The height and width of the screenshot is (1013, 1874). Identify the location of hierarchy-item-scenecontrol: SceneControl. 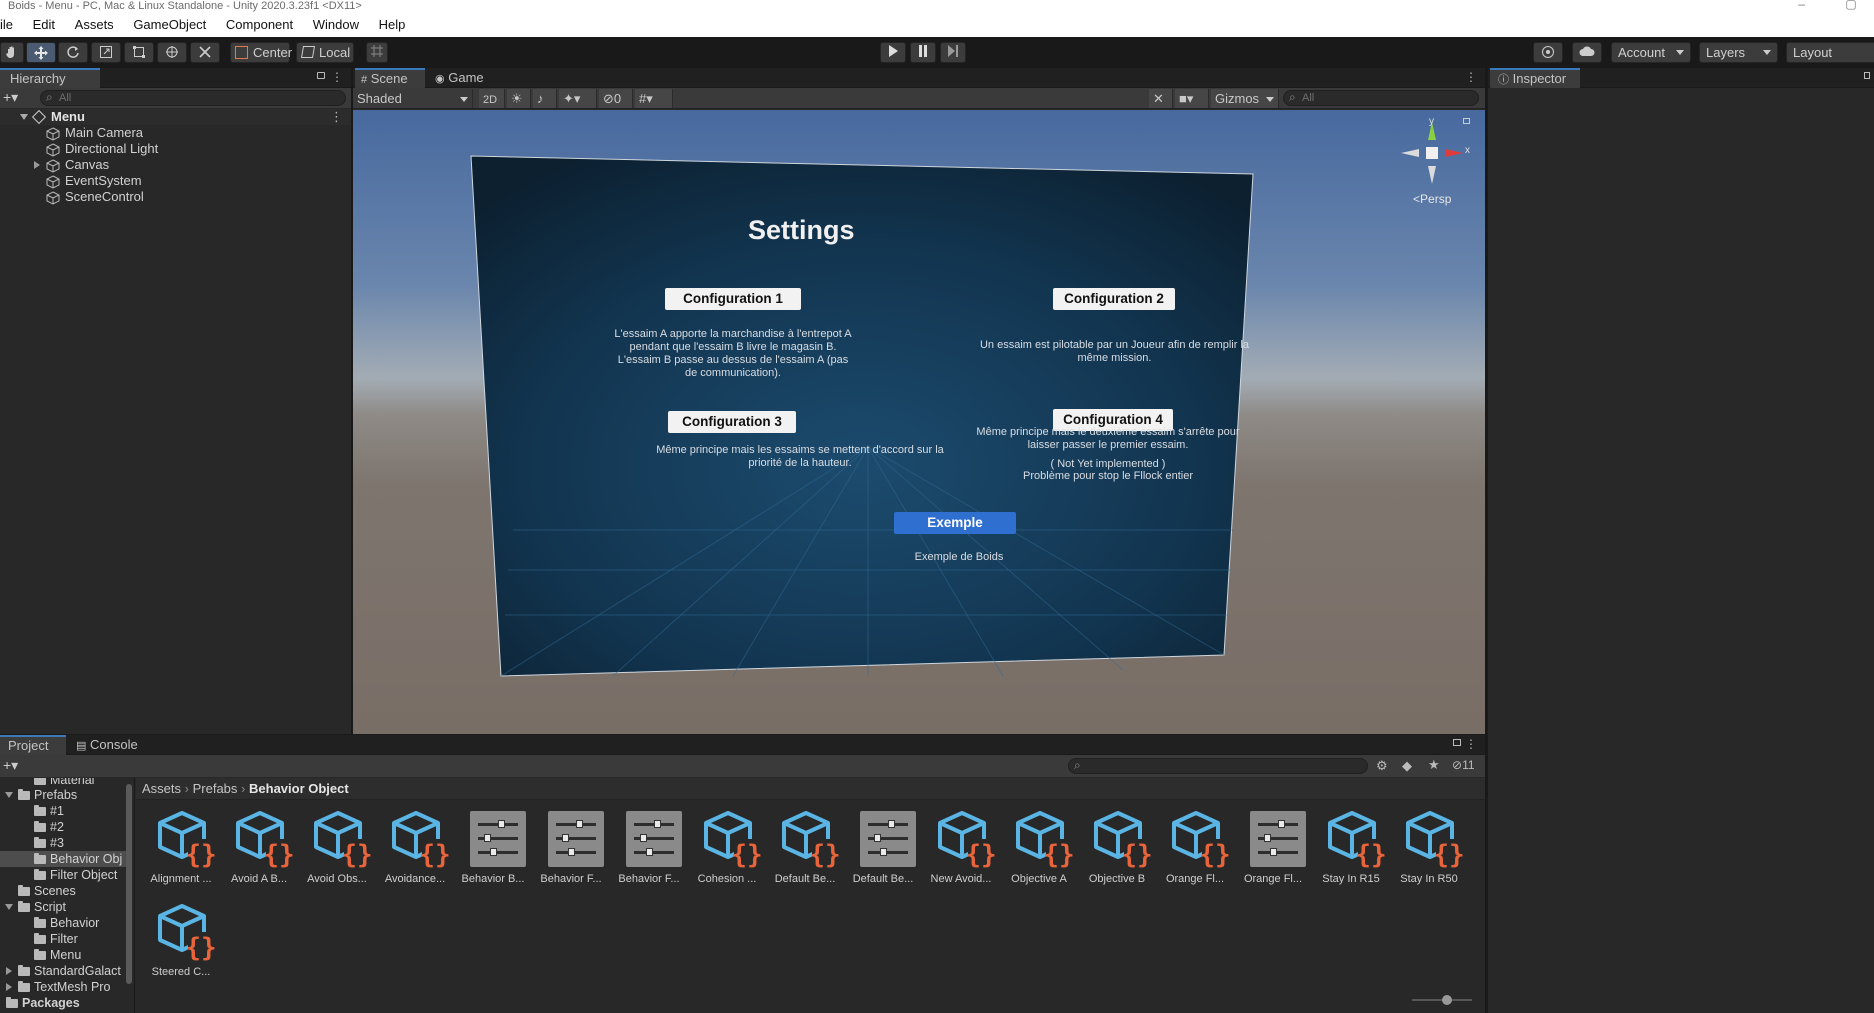
(175, 197).